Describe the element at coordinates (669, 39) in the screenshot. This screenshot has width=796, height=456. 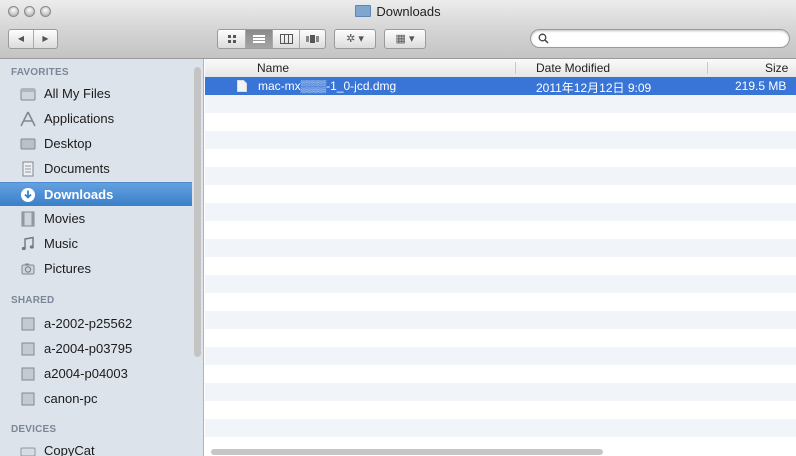
I see `search-input` at that location.